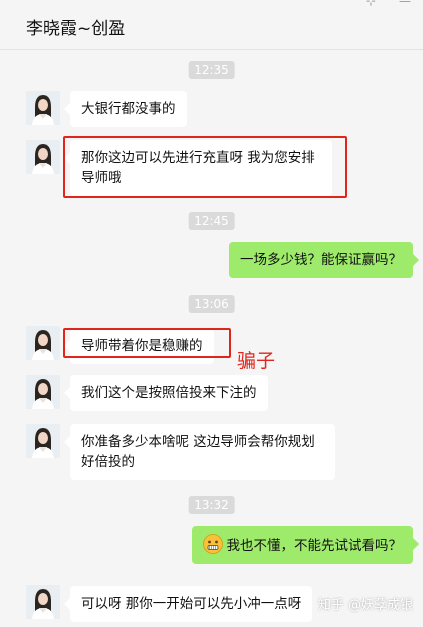 This screenshot has height=627, width=423. I want to click on message-text: 我也不懂，不能先试试看吗？, so click(314, 546).